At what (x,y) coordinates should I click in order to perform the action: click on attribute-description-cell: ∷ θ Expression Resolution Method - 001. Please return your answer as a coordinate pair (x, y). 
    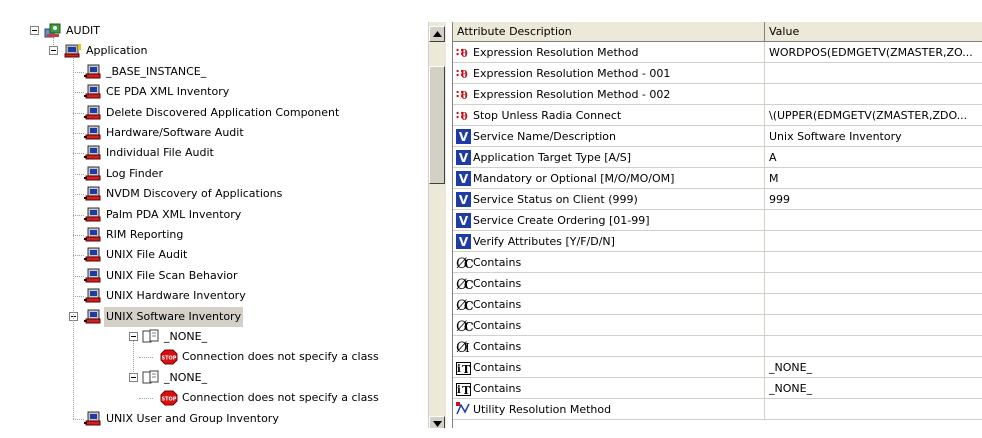
    Looking at the image, I should click on (609, 73).